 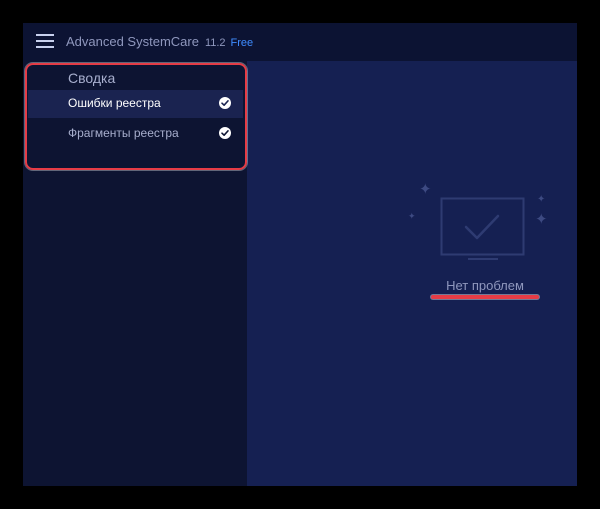 I want to click on hamburger-menu-icon, so click(x=45, y=41).